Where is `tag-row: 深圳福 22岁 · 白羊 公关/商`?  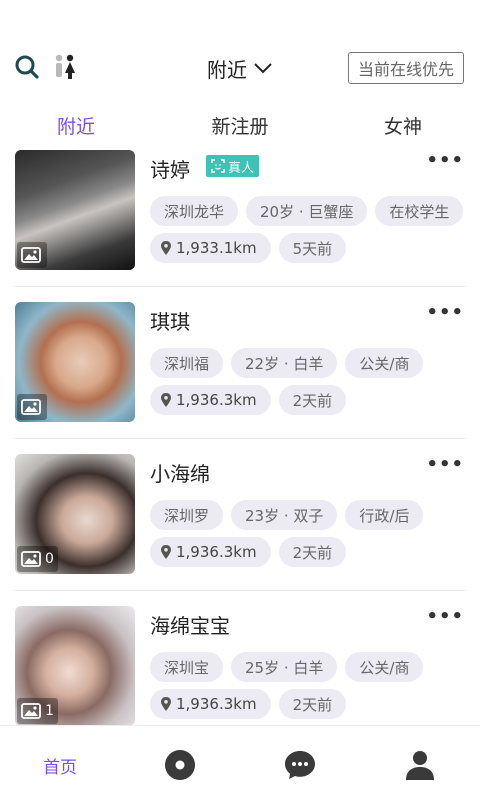
tag-row: 深圳福 22岁 · 白羊 公关/商 is located at coordinates (287, 363).